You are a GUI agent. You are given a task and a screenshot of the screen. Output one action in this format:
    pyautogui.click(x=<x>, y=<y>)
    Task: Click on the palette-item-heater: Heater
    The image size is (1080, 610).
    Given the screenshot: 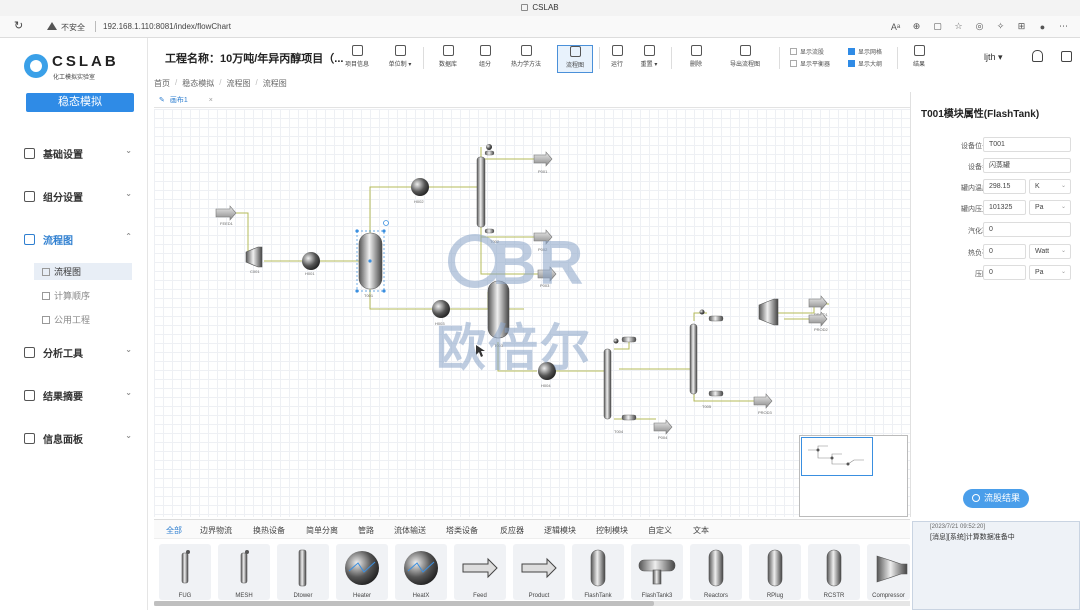 What is the action you would take?
    pyautogui.click(x=362, y=572)
    